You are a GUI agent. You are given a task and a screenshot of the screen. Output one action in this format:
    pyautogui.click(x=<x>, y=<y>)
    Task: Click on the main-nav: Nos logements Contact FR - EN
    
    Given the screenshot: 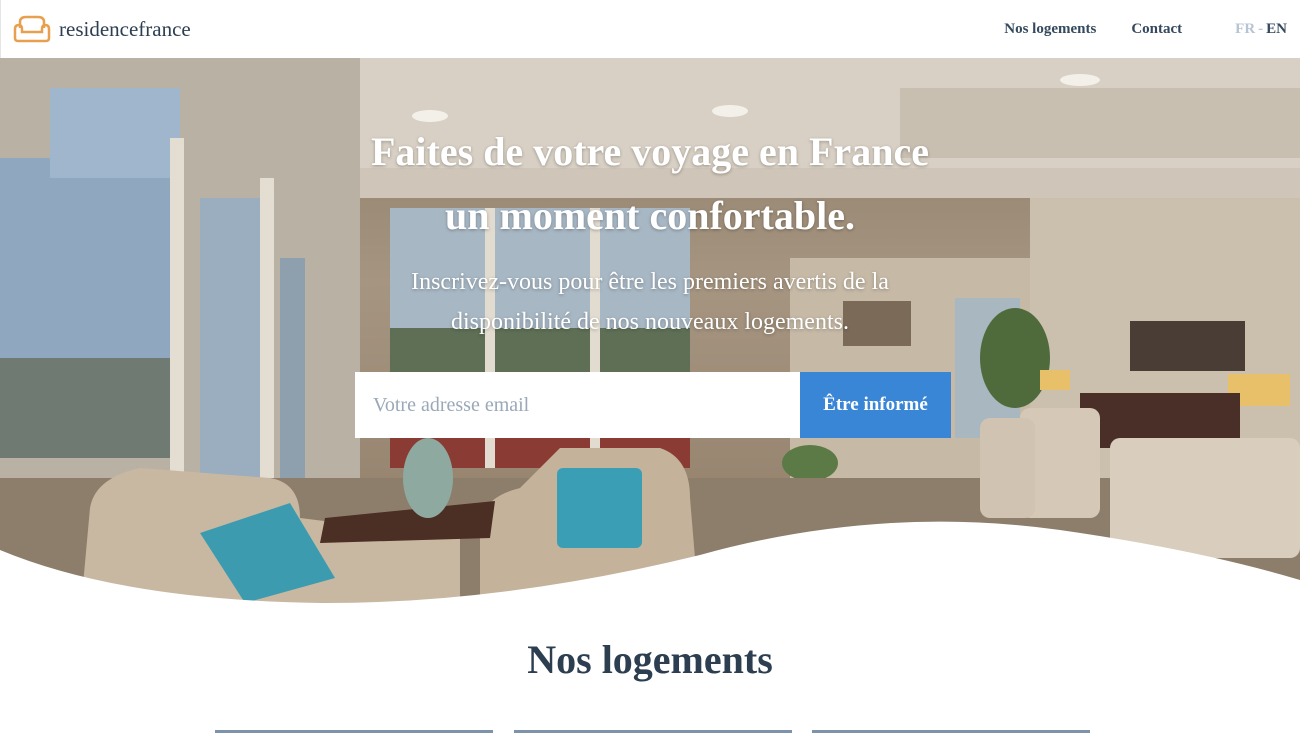 What is the action you would take?
    pyautogui.click(x=1152, y=29)
    